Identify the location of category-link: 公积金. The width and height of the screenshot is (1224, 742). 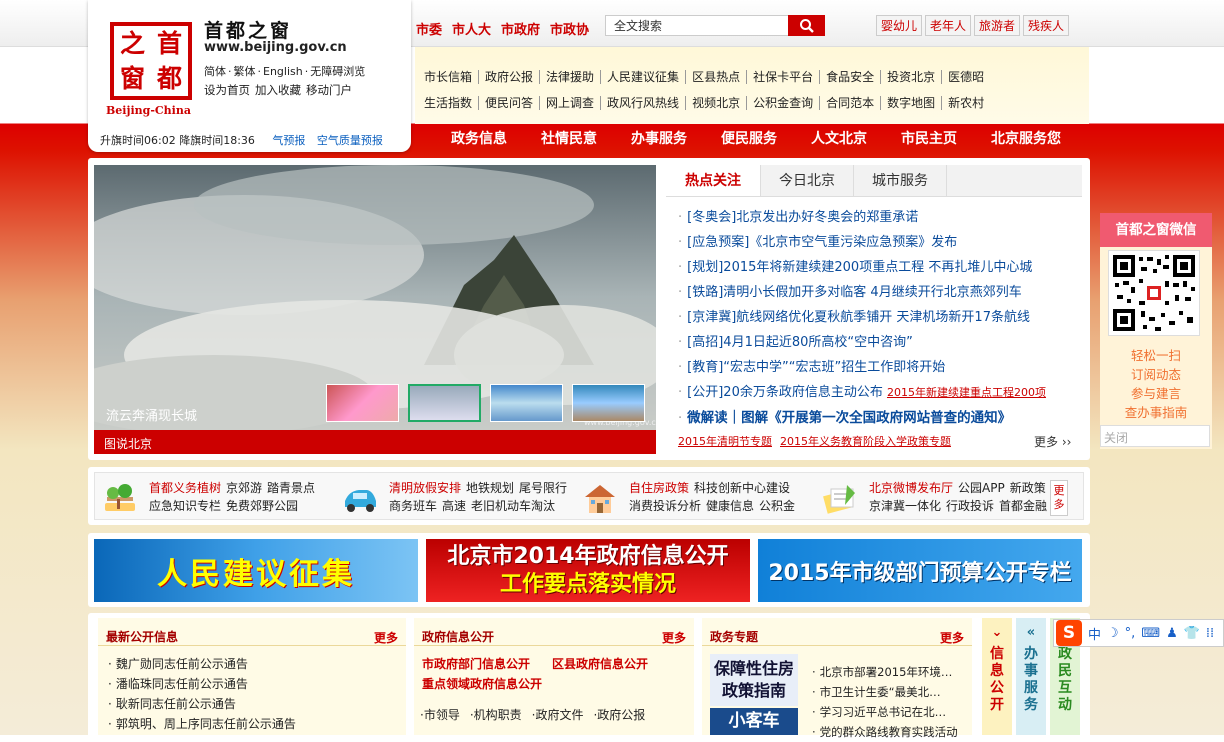
(777, 506).